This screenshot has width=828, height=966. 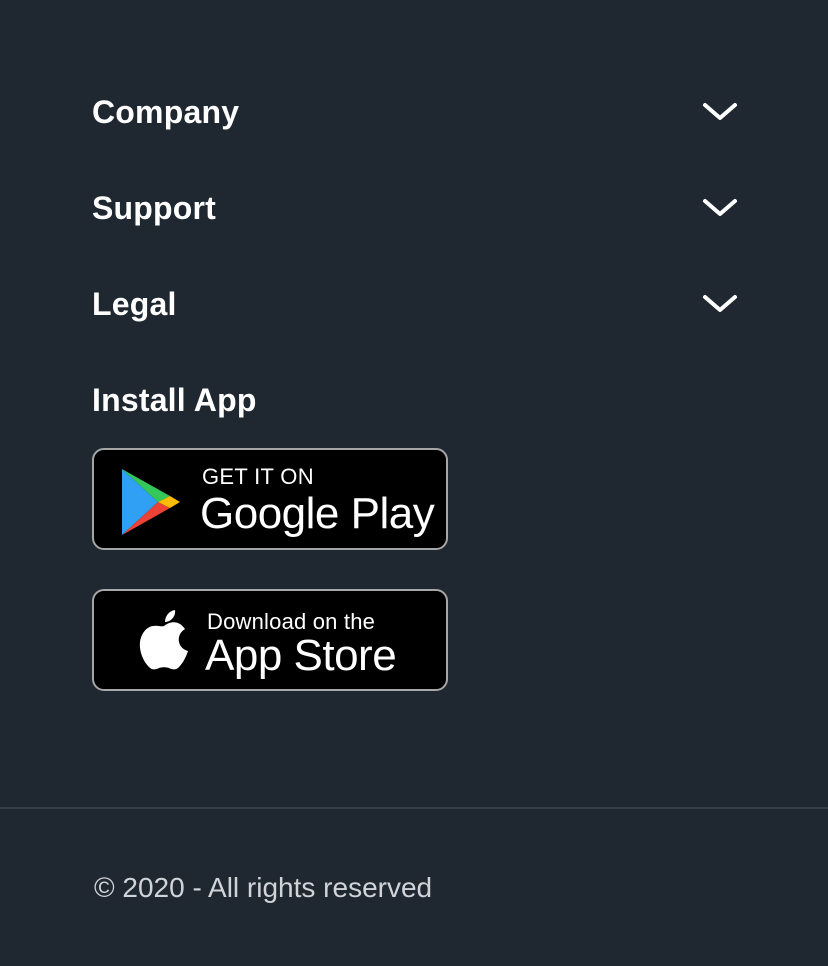 I want to click on accordion-support: Support, so click(x=415, y=208).